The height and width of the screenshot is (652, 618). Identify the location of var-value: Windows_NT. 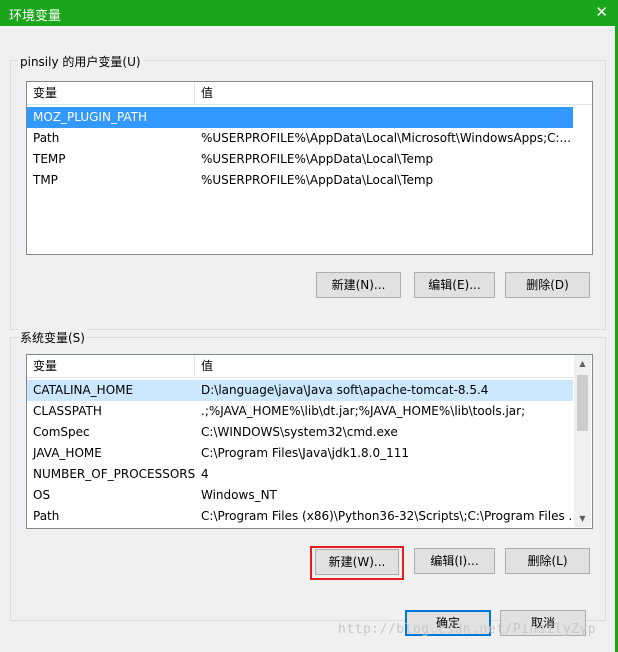
(239, 495).